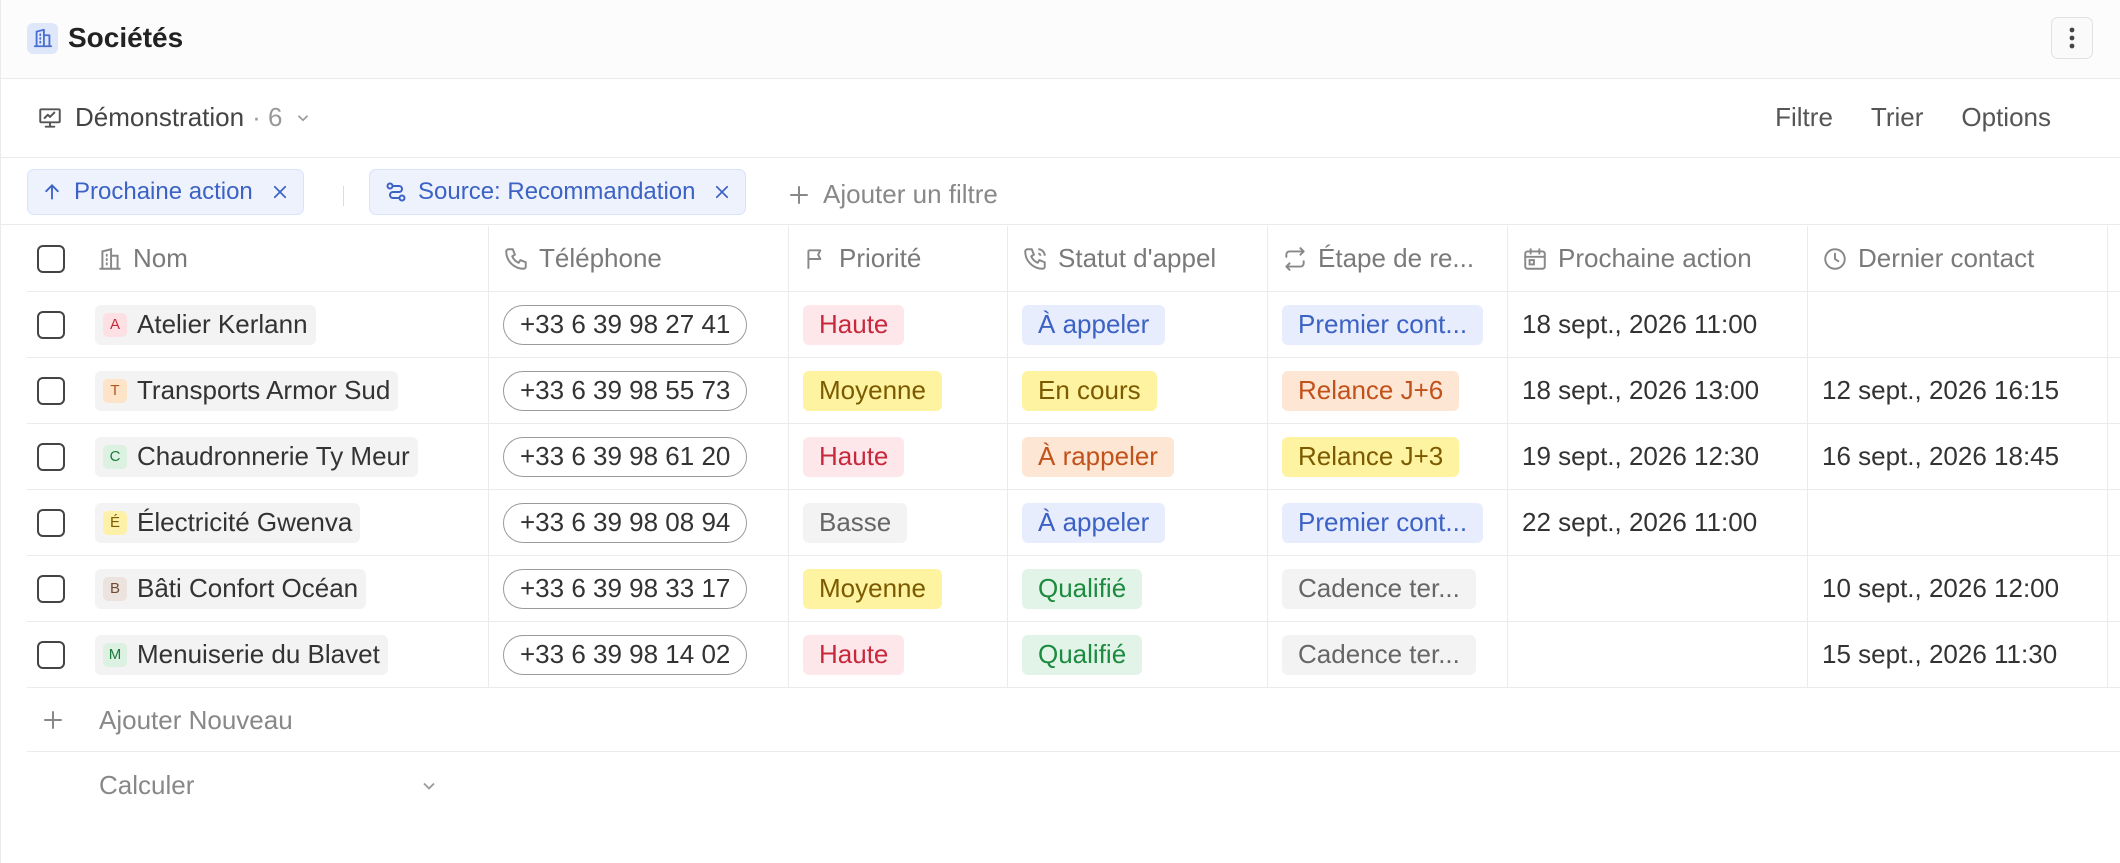 The width and height of the screenshot is (2120, 863). I want to click on phone-chip: +33 6 39 98 33 17, so click(625, 588).